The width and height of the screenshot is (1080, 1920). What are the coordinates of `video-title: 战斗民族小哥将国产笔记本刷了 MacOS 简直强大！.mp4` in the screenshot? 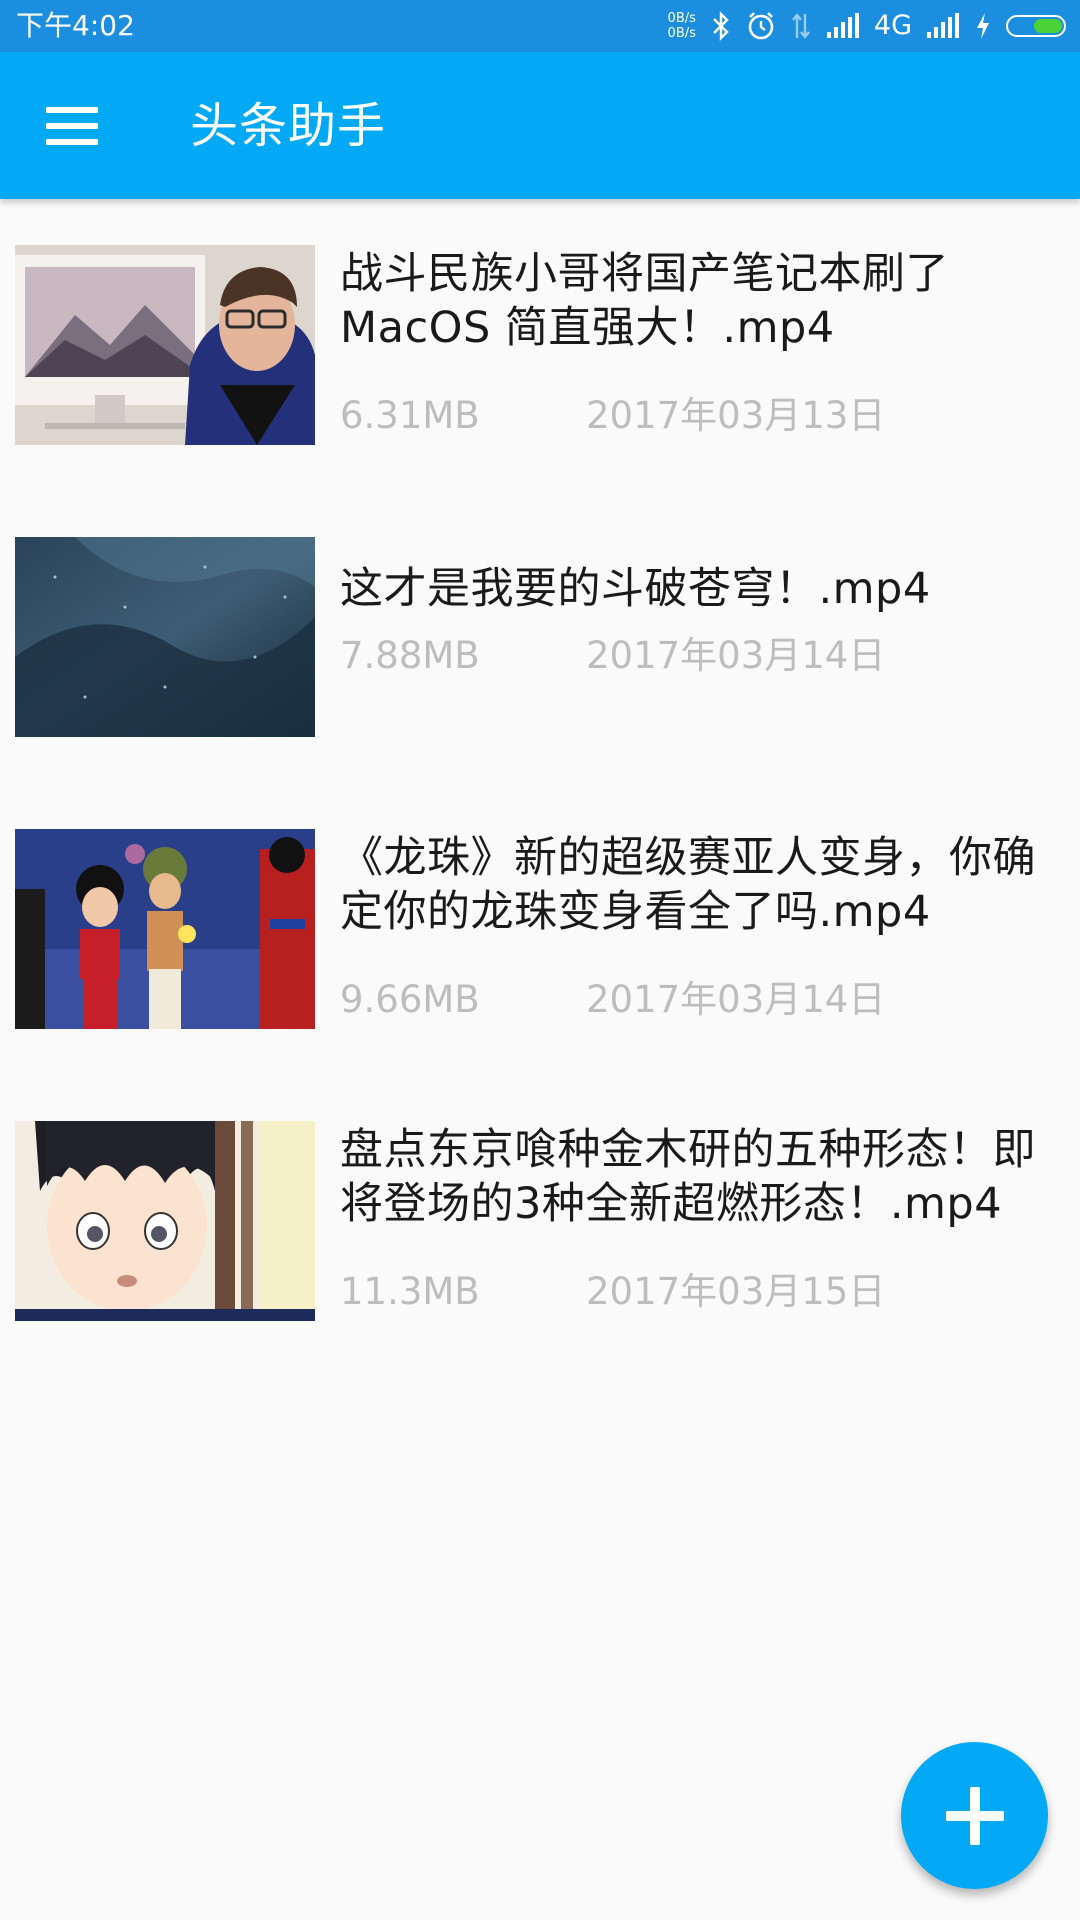 It's located at (644, 301).